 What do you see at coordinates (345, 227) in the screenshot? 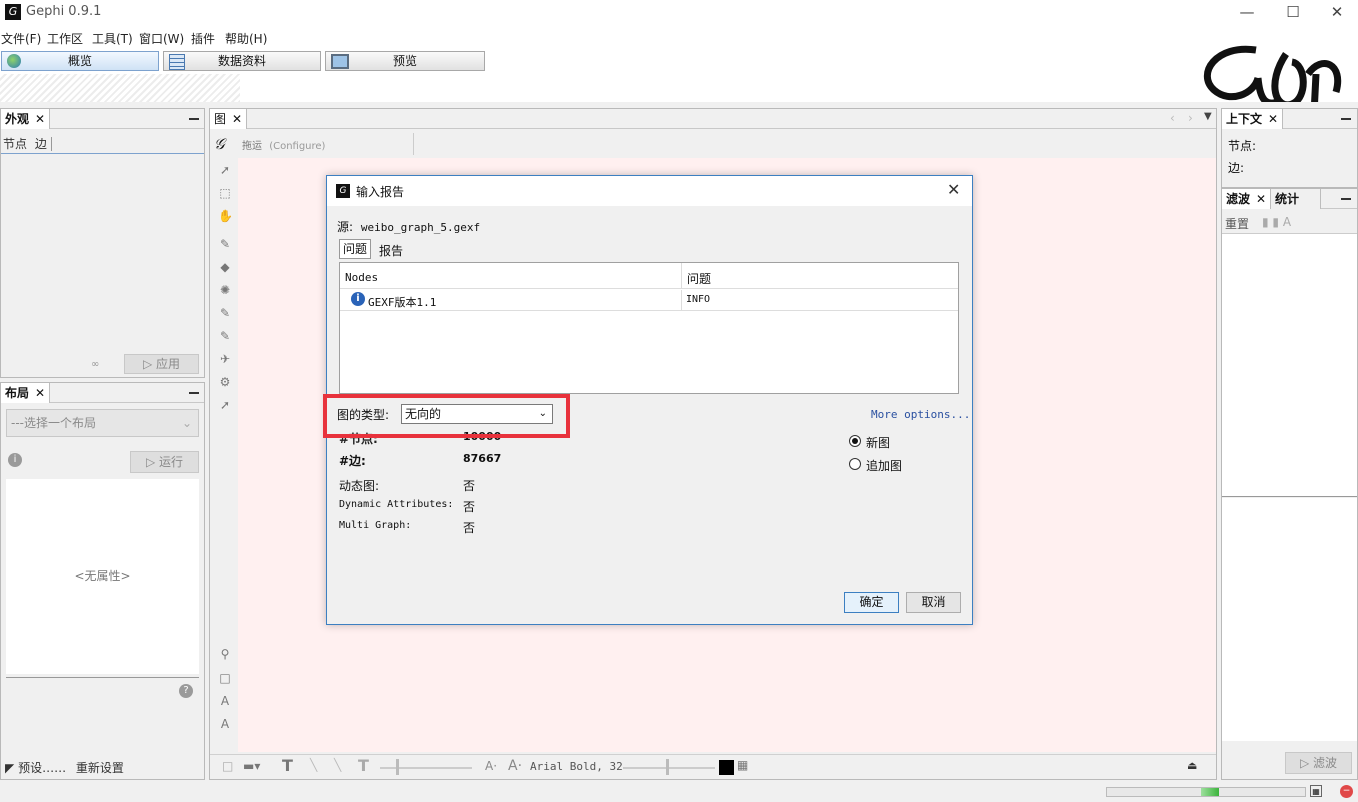
I see `source-label: 源:` at bounding box center [345, 227].